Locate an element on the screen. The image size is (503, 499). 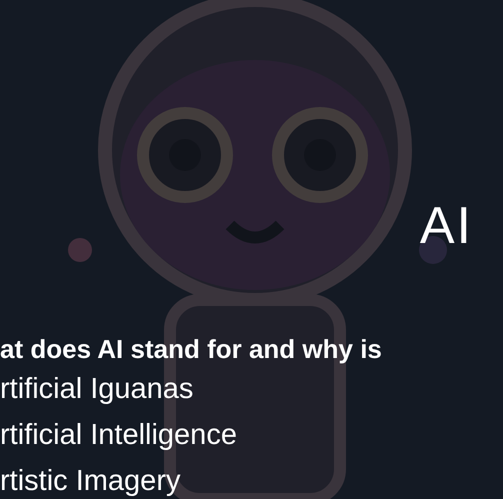
title: AI is located at coordinates (446, 226).